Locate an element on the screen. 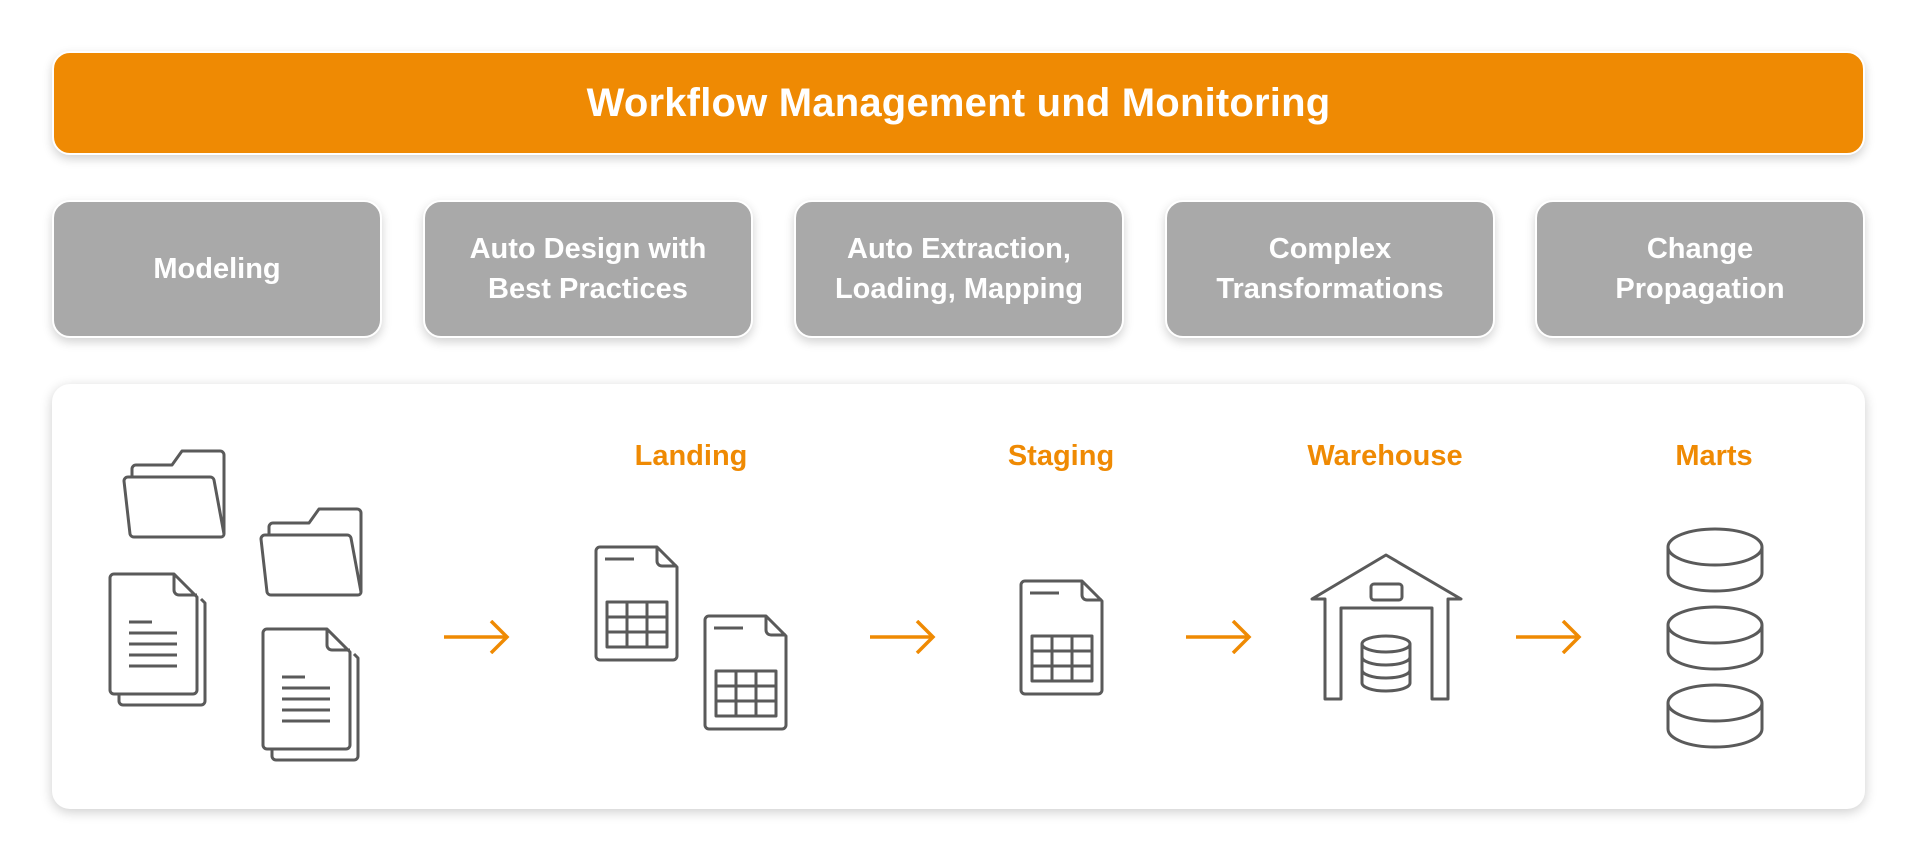 The image size is (1920, 861). banner-title: Workflow Management und Monitoring is located at coordinates (958, 102).